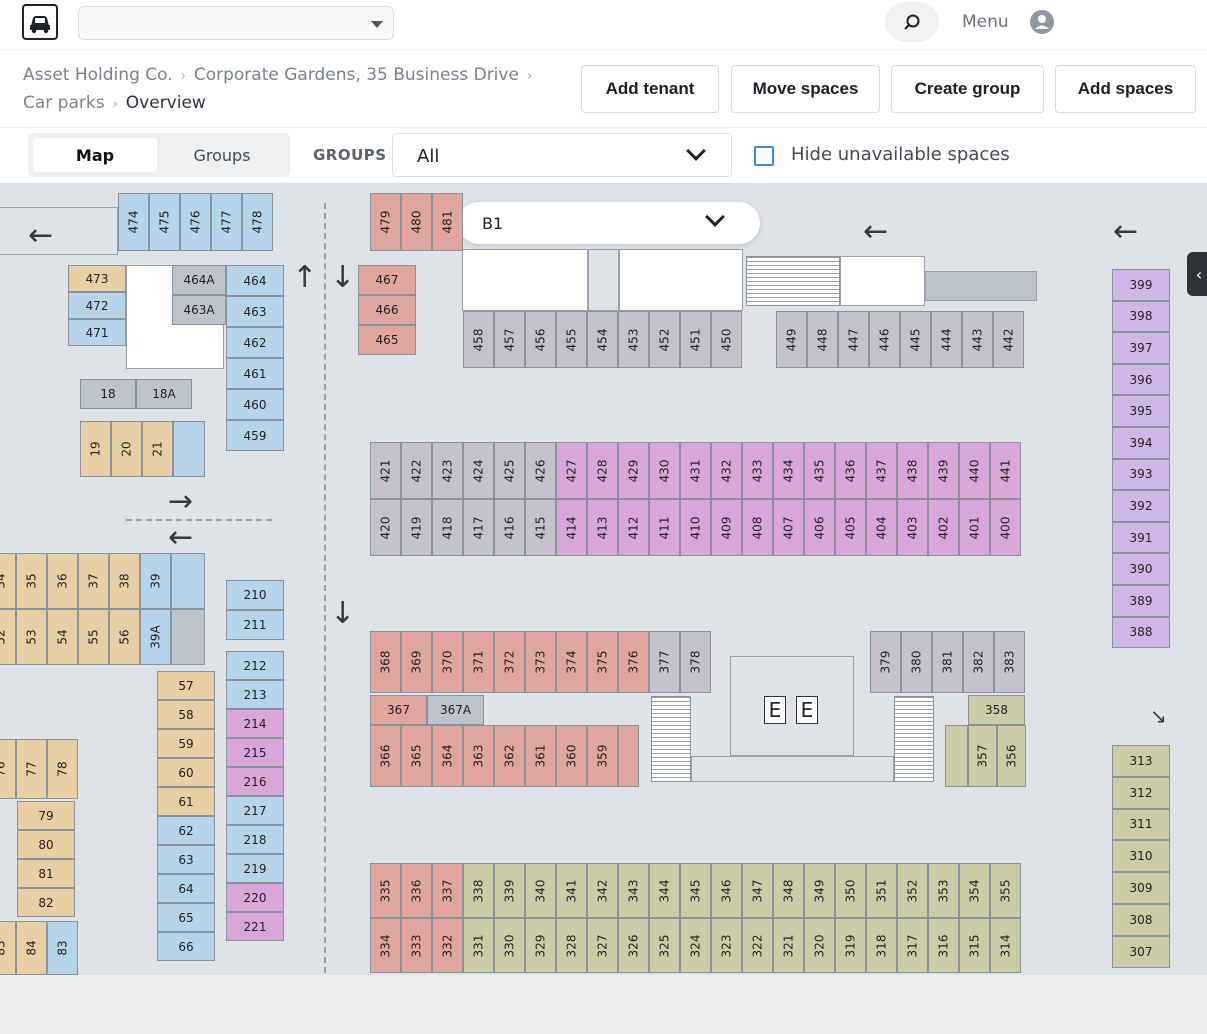 Image resolution: width=1207 pixels, height=1034 pixels. Describe the element at coordinates (186, 772) in the screenshot. I see `parking-space: 60` at that location.